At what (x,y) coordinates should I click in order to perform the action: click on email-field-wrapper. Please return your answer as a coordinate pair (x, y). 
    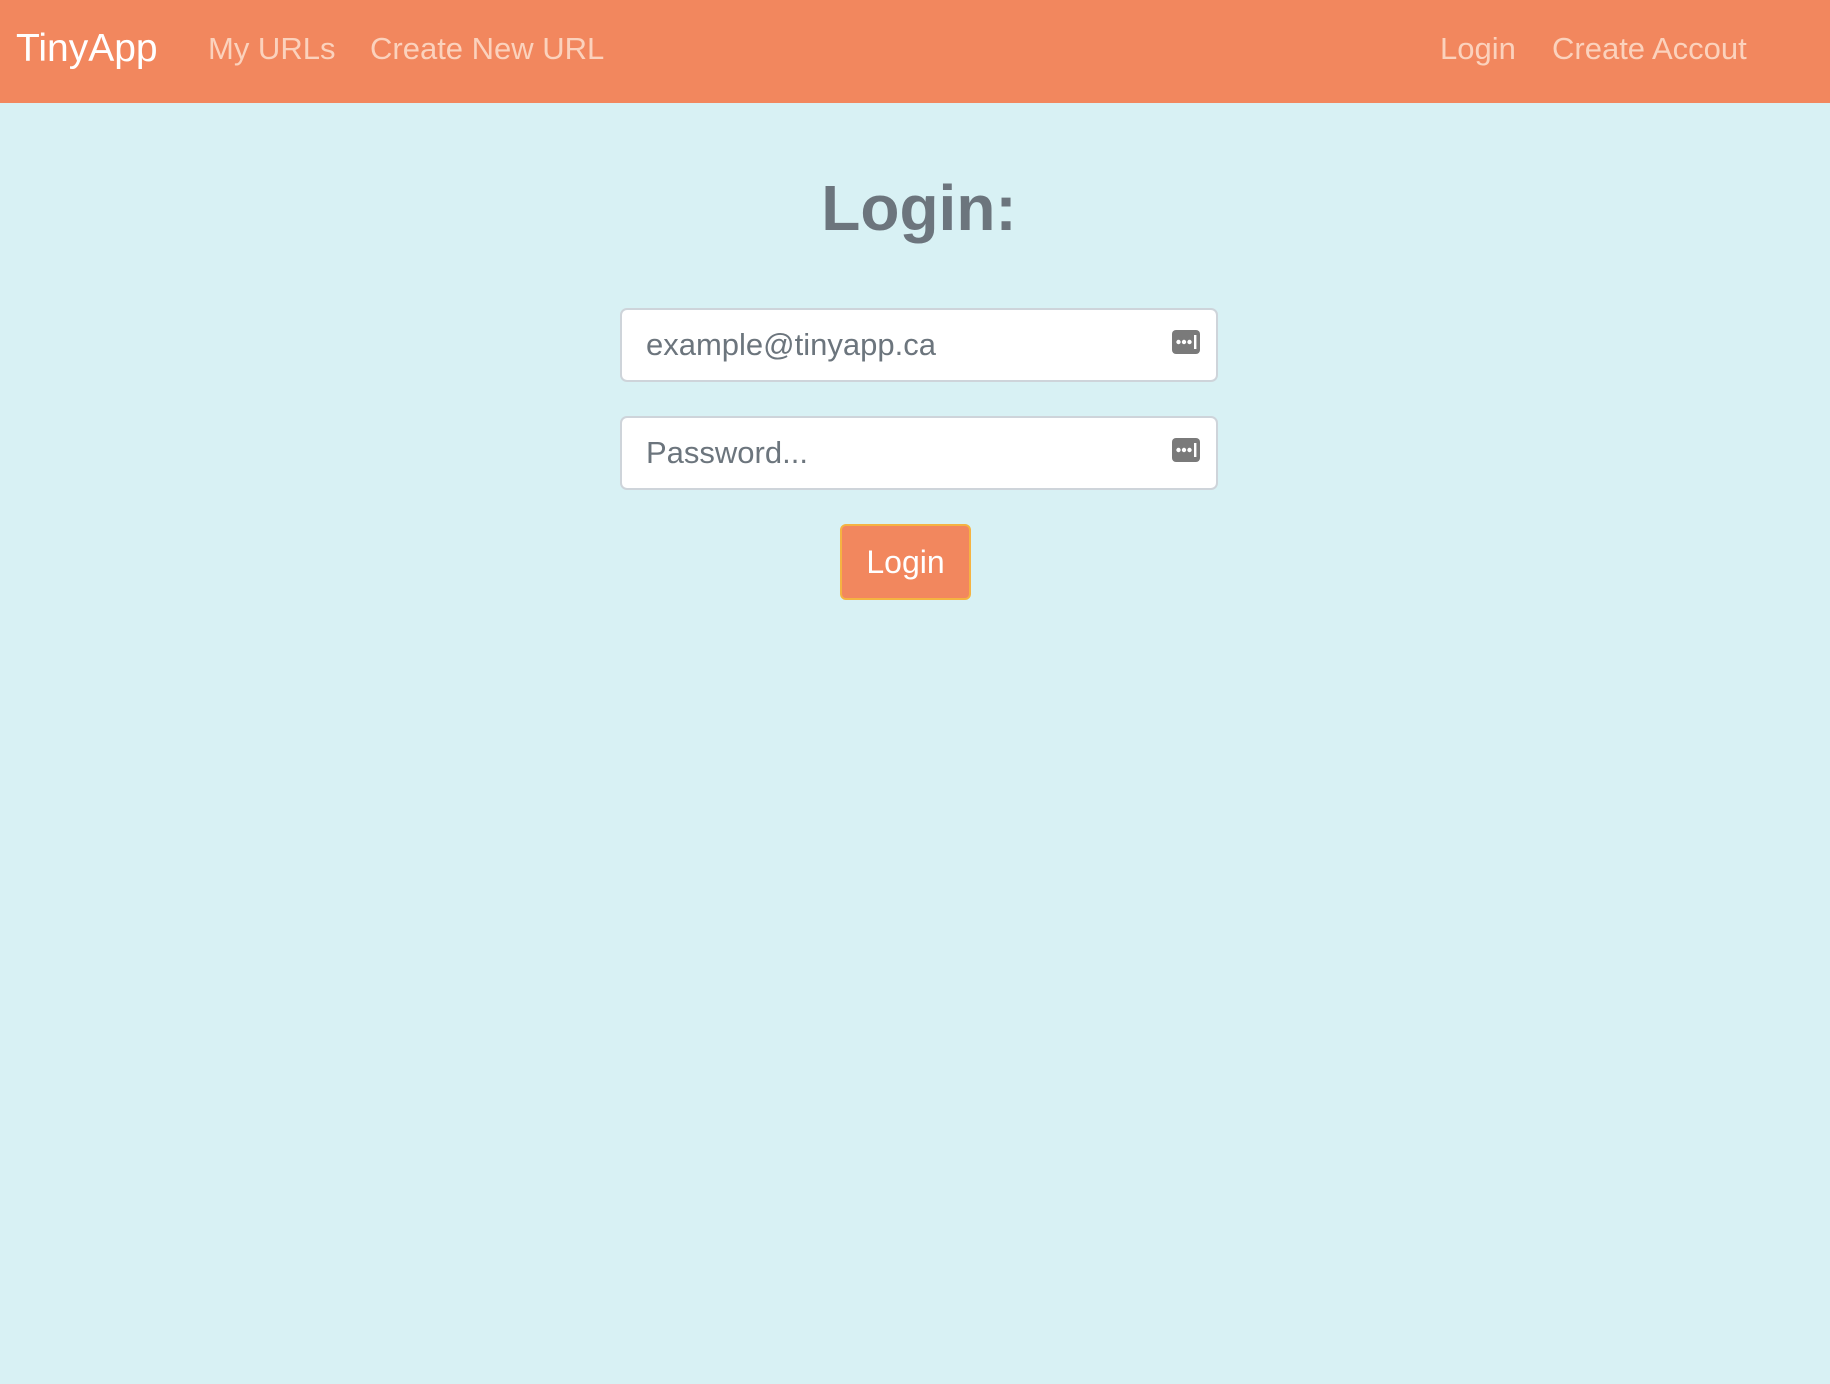
    Looking at the image, I should click on (919, 345).